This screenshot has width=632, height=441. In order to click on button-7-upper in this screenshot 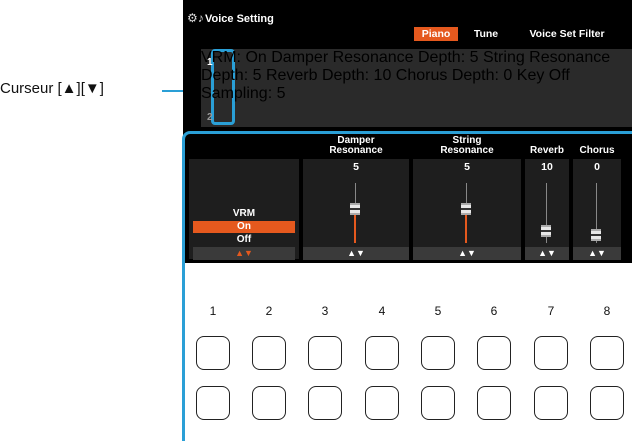, I will do `click(551, 353)`.